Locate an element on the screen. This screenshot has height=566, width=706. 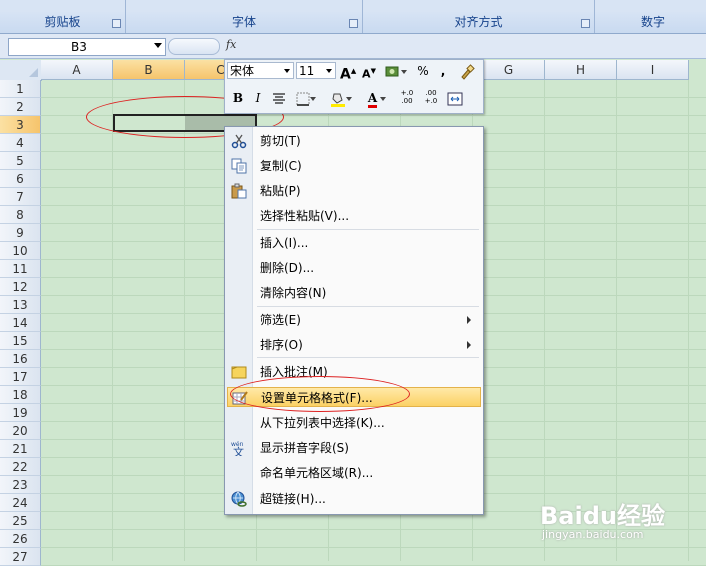
ribbon-group-alignment: 对齐方式 is located at coordinates (479, 16).